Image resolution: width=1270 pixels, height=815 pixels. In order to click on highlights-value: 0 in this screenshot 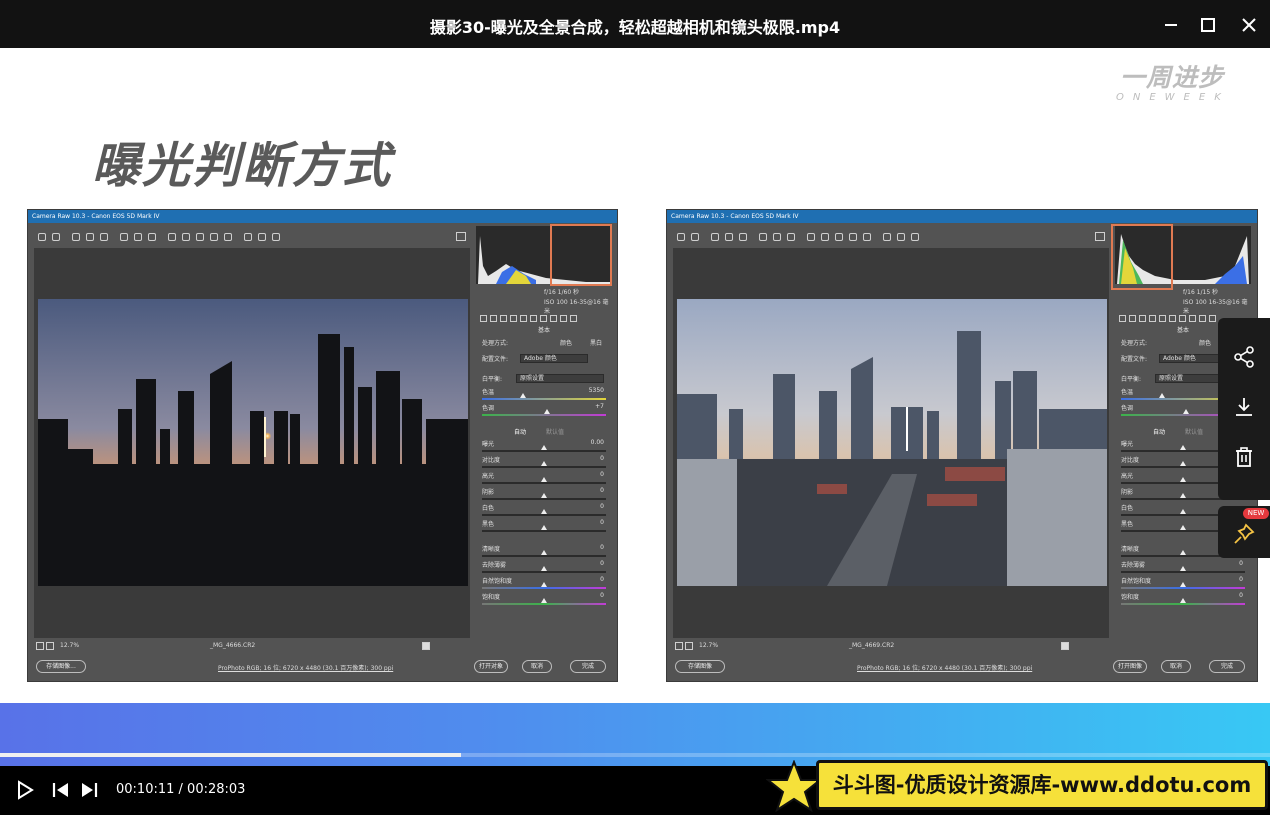, I will do `click(602, 474)`.